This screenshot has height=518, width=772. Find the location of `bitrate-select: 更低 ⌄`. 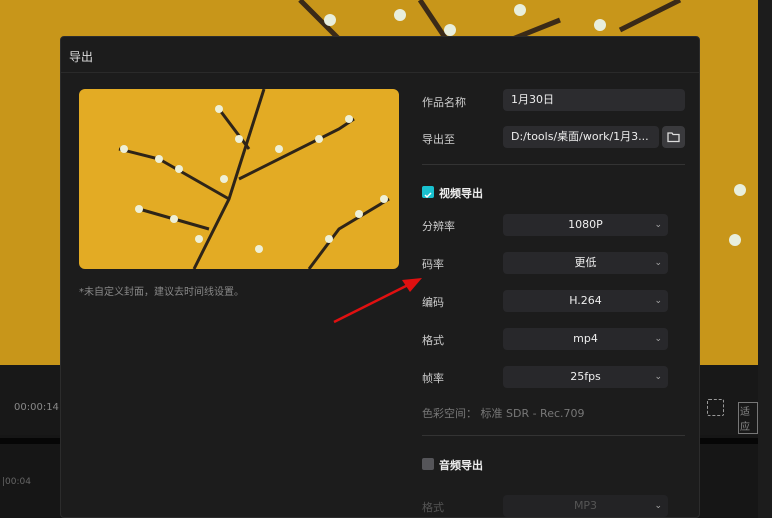

bitrate-select: 更低 ⌄ is located at coordinates (585, 263).